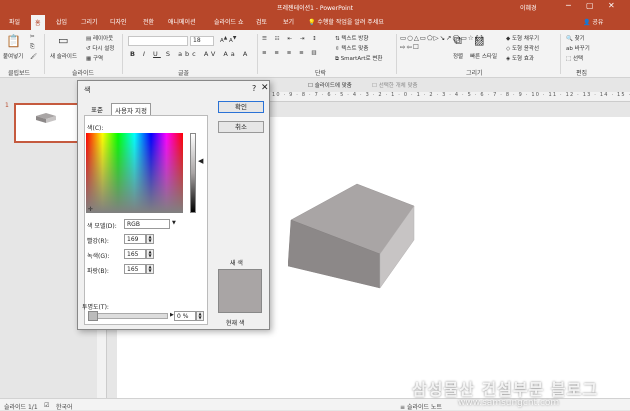 Image resolution: width=630 pixels, height=411 pixels. I want to click on cancel-button: 취소, so click(241, 127).